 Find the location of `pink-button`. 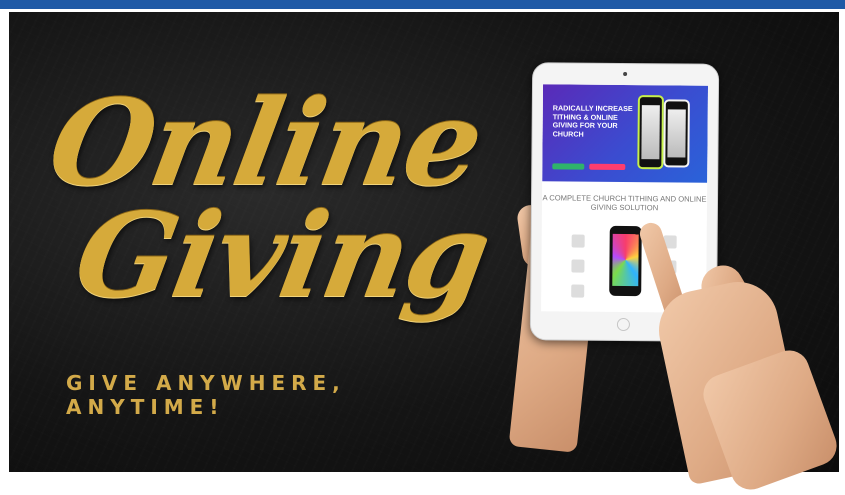

pink-button is located at coordinates (607, 167).